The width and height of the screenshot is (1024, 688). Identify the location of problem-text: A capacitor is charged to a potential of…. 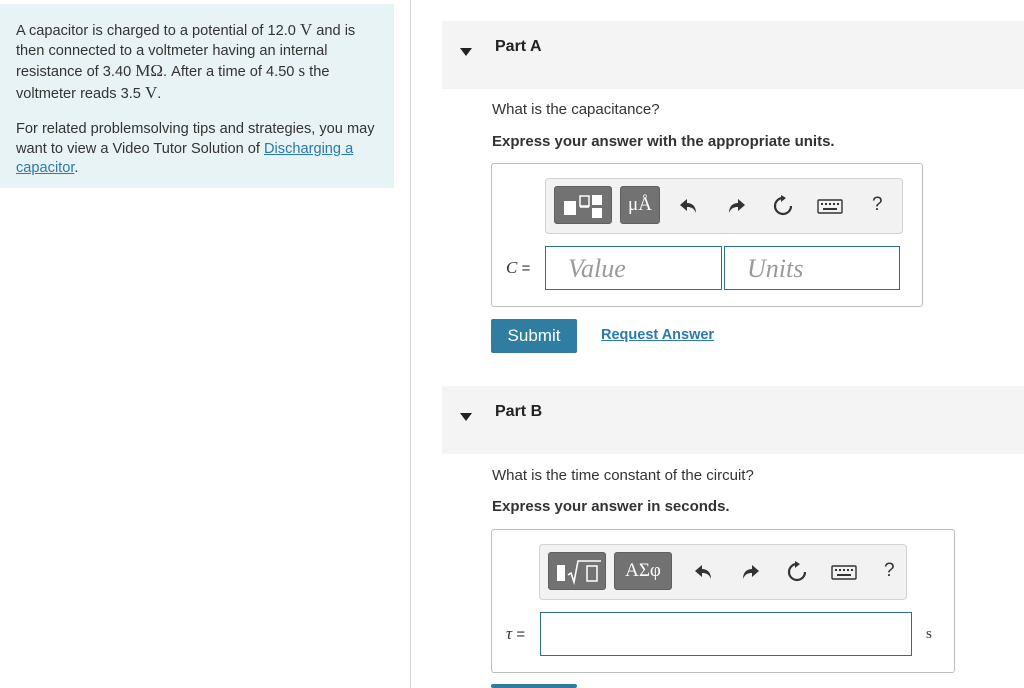
(186, 61).